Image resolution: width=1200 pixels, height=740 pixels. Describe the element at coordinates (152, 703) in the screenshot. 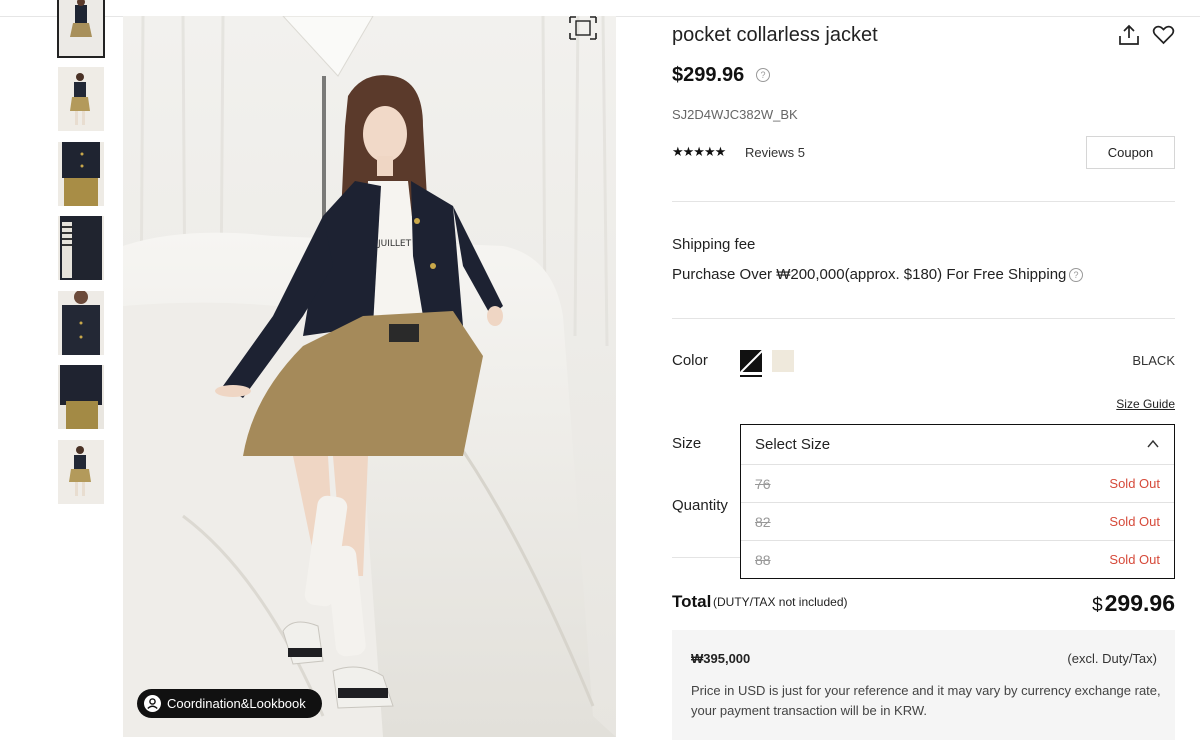

I see `person-icon` at that location.